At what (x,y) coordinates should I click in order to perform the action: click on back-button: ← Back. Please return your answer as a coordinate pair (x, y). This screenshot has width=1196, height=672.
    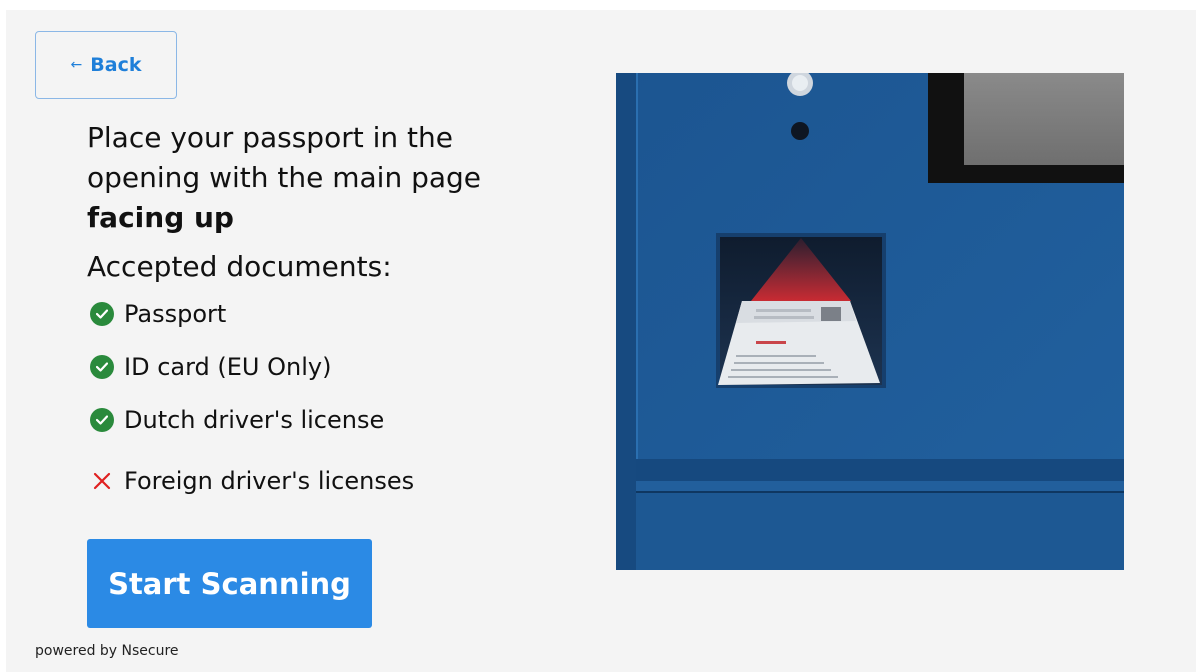
    Looking at the image, I should click on (106, 65).